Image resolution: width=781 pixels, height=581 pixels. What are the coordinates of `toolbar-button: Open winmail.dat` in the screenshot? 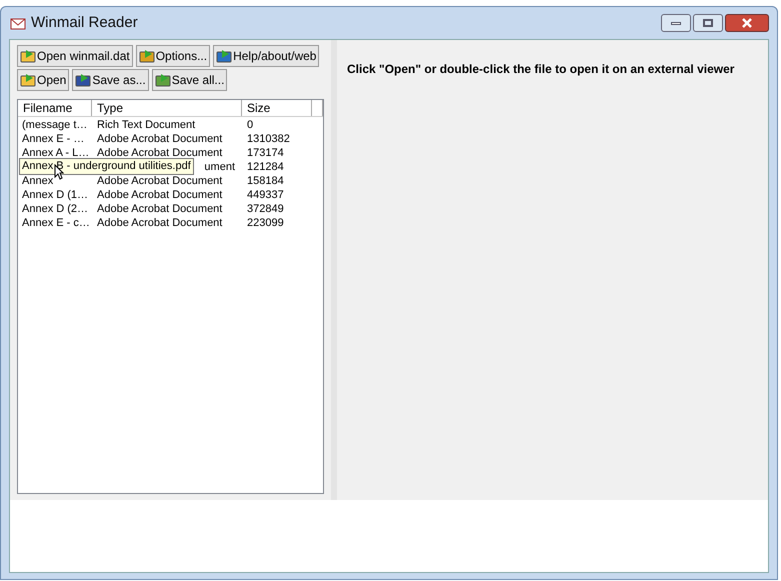 It's located at (75, 56).